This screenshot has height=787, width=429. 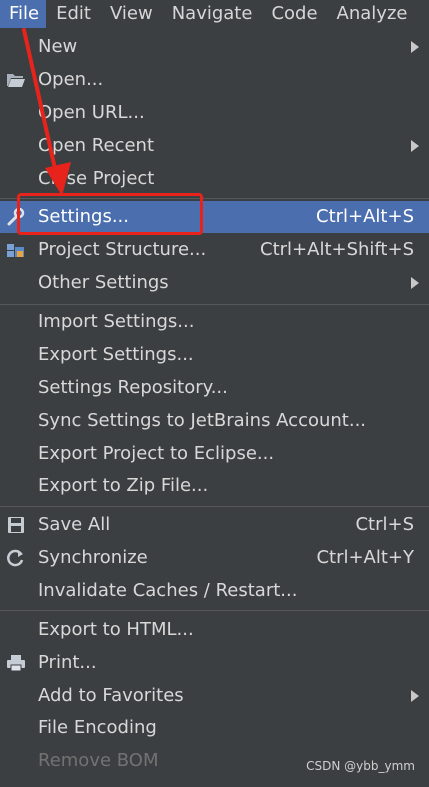 I want to click on red-arrow-annotation, so click(x=46, y=112).